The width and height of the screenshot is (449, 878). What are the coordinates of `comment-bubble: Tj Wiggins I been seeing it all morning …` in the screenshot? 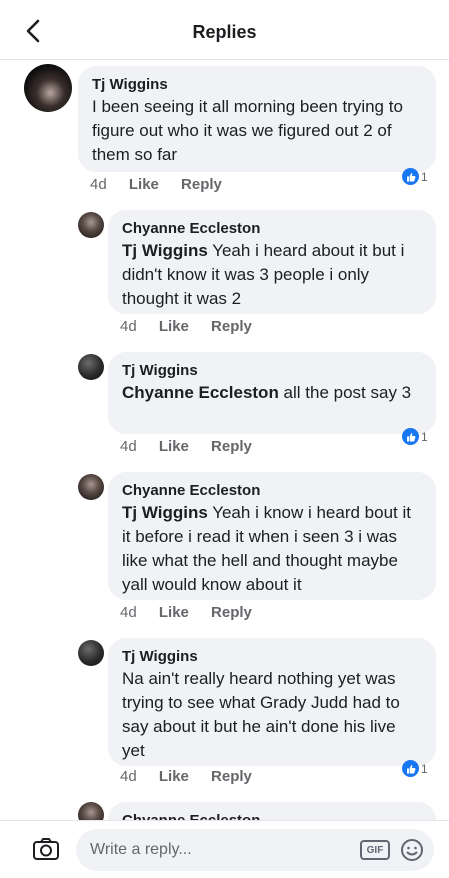 It's located at (257, 119).